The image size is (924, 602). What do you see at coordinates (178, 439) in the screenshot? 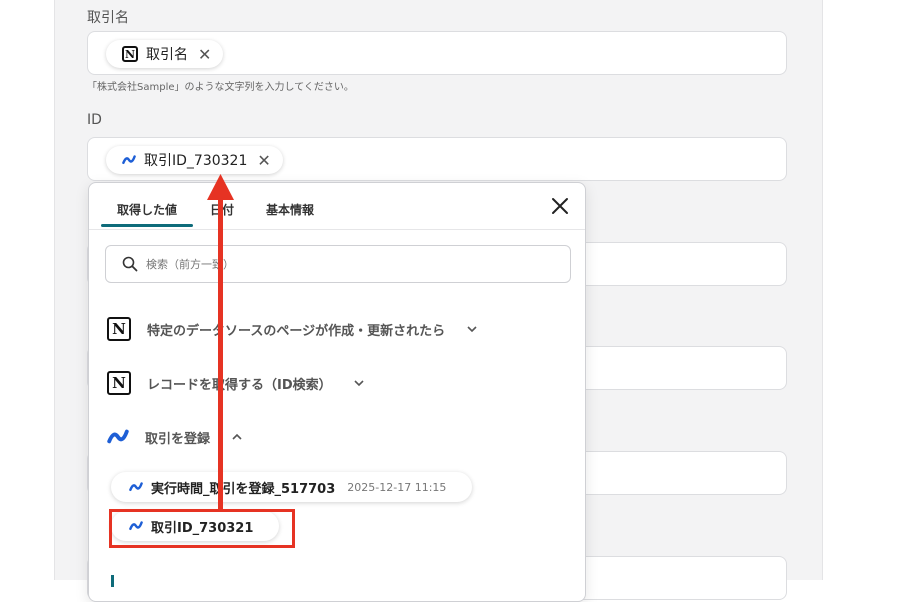
I see `step-label: 取引を登録` at bounding box center [178, 439].